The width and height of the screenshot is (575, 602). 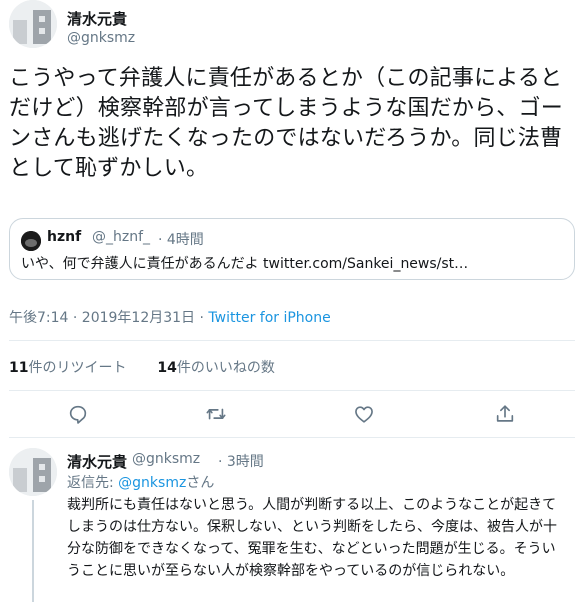 I want to click on thread-line, so click(x=33, y=551).